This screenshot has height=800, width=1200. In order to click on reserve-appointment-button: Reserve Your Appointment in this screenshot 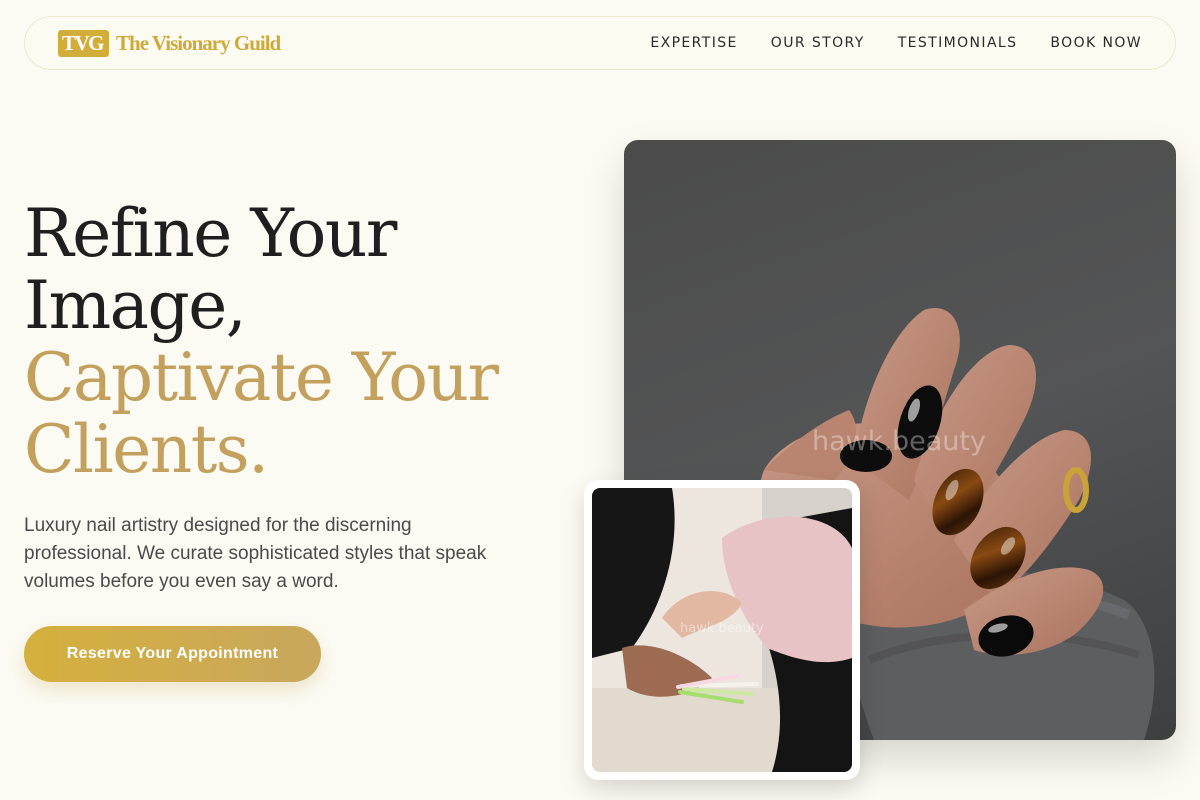, I will do `click(172, 654)`.